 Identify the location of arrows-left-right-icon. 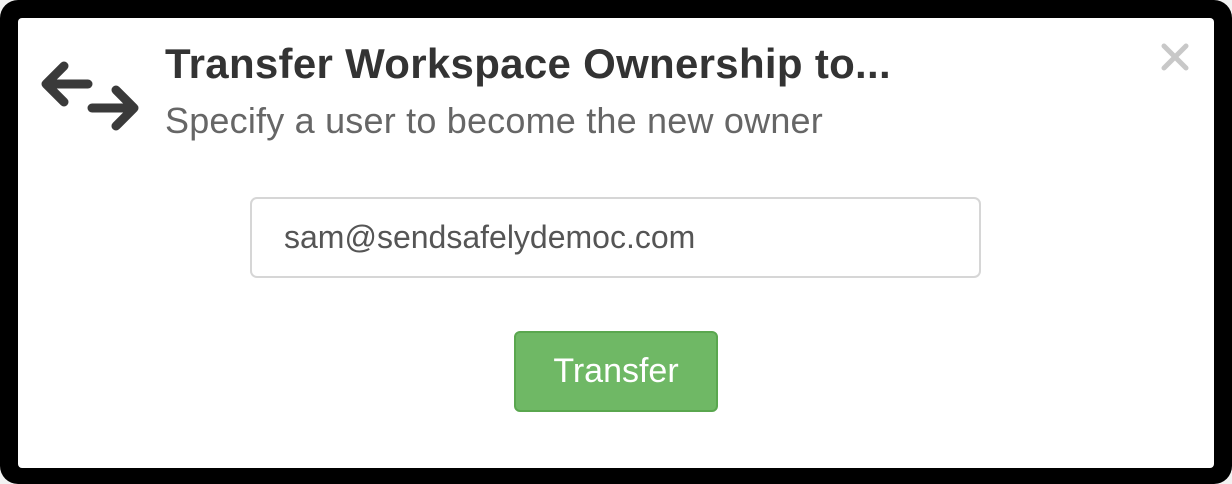
(90, 96).